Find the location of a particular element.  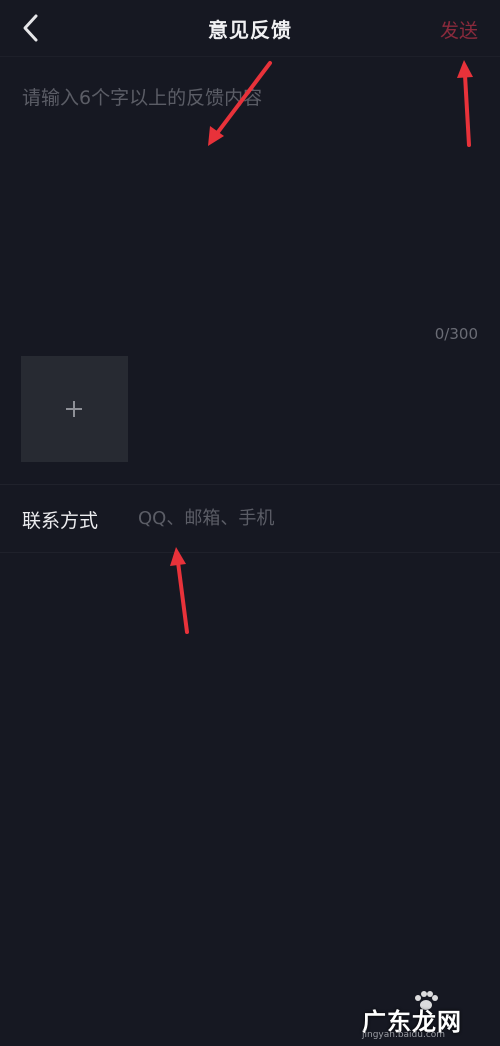

contact-row: 联系方式 is located at coordinates (250, 519).